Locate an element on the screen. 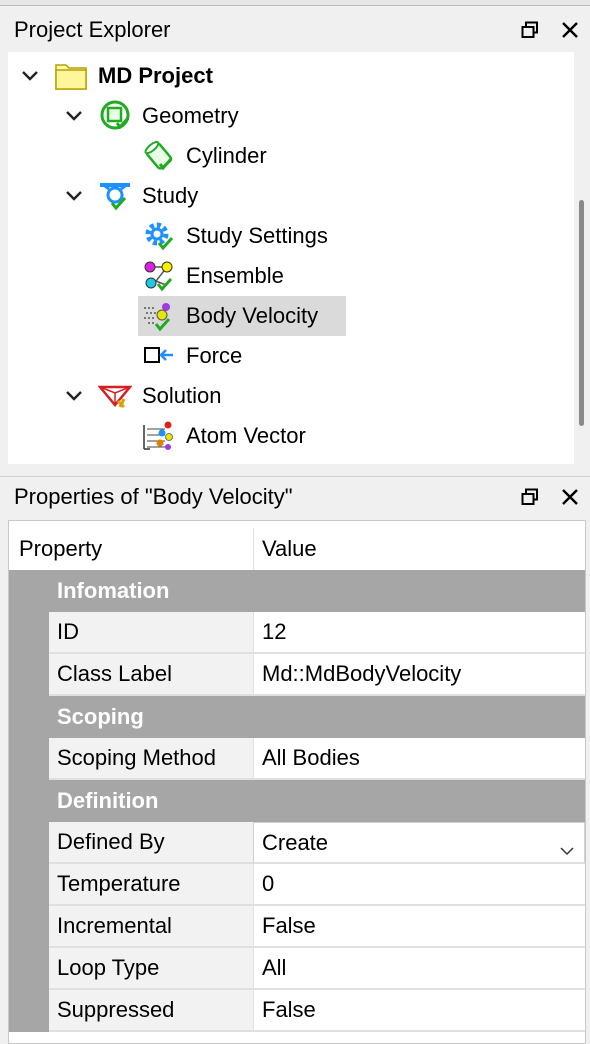 This screenshot has width=590, height=1044. tree-item-label: Study is located at coordinates (170, 195).